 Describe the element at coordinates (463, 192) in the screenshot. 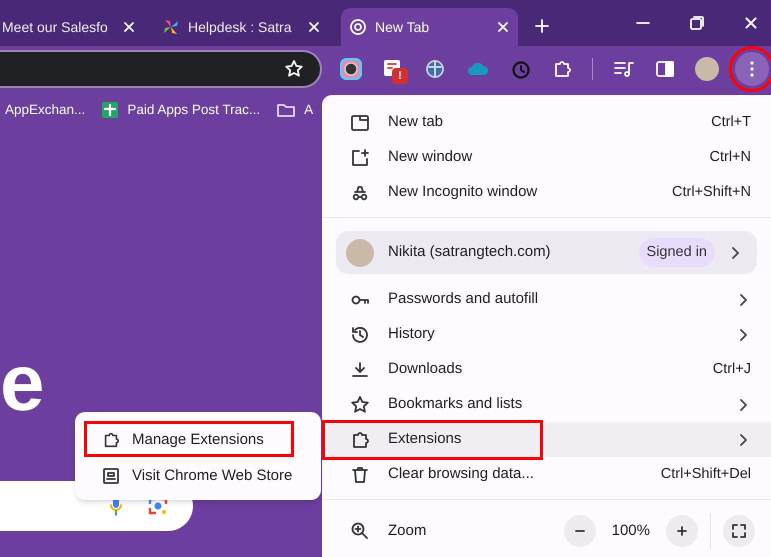

I see `menu-label: New Incognito window` at that location.